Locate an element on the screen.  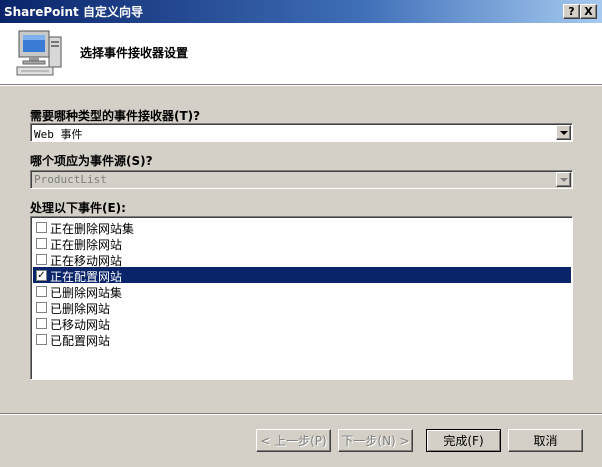
event-item-moved-site: 已移动网站 is located at coordinates (302, 323).